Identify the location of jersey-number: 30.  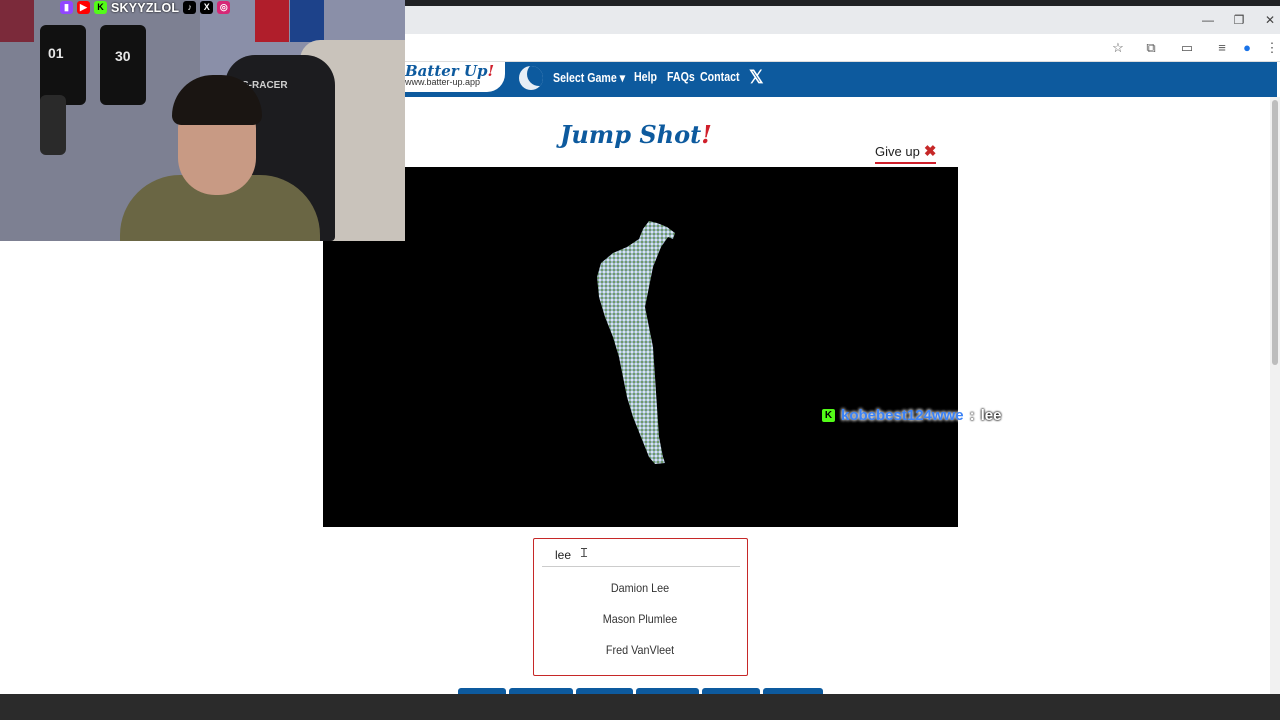
(123, 56).